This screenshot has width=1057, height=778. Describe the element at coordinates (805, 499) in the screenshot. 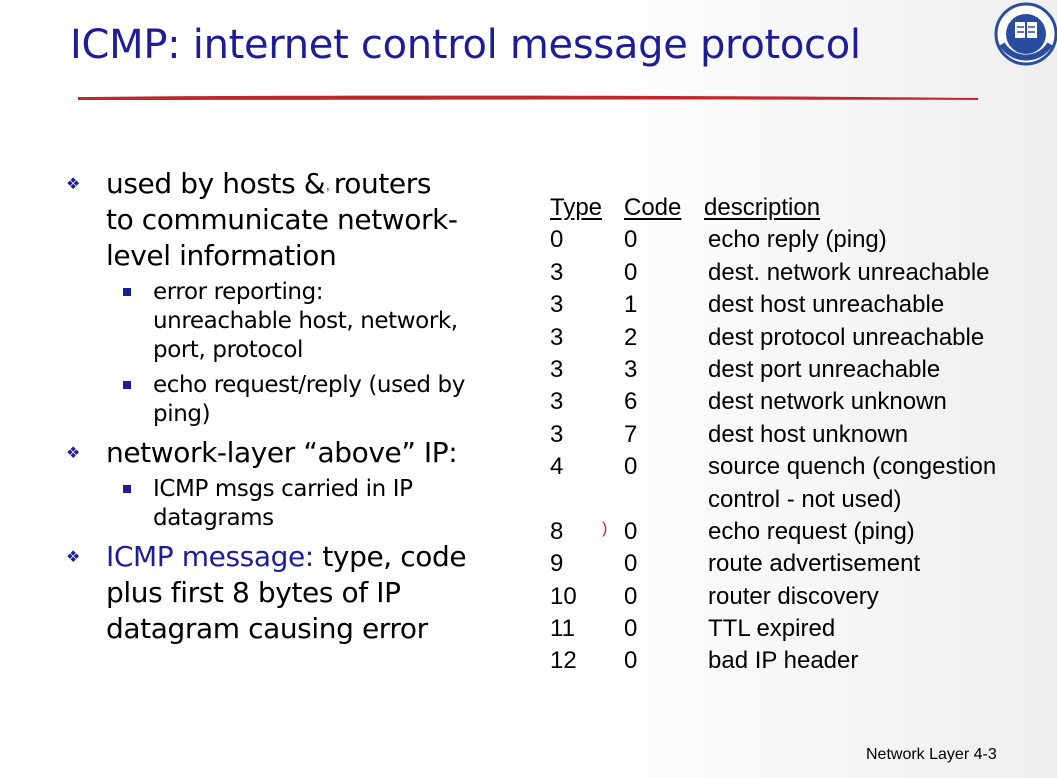

I see `cell-description: control - not used)` at that location.